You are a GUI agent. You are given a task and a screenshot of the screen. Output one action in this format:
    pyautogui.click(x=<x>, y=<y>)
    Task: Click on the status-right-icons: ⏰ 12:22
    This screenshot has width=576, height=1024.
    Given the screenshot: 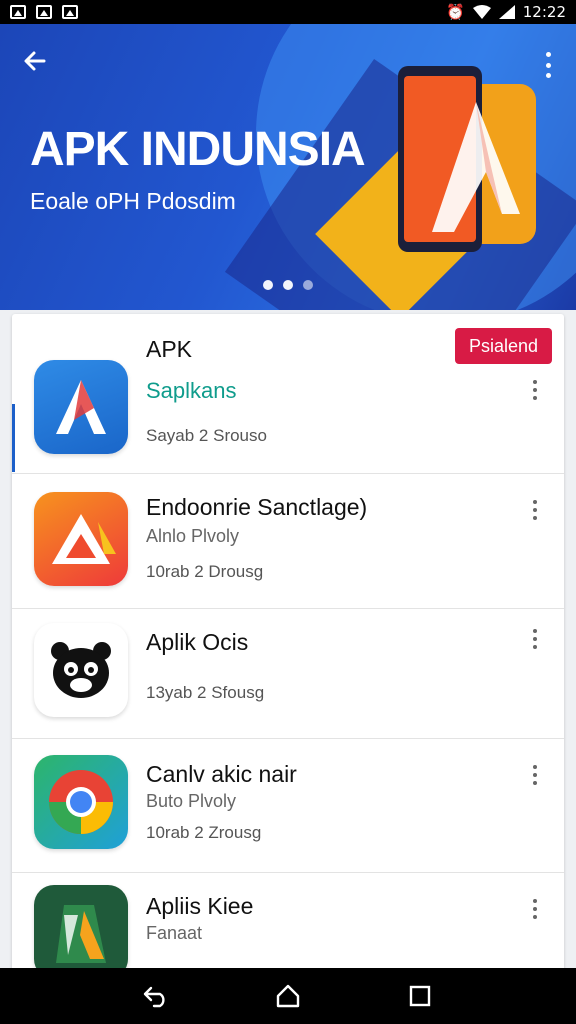 What is the action you would take?
    pyautogui.click(x=506, y=12)
    